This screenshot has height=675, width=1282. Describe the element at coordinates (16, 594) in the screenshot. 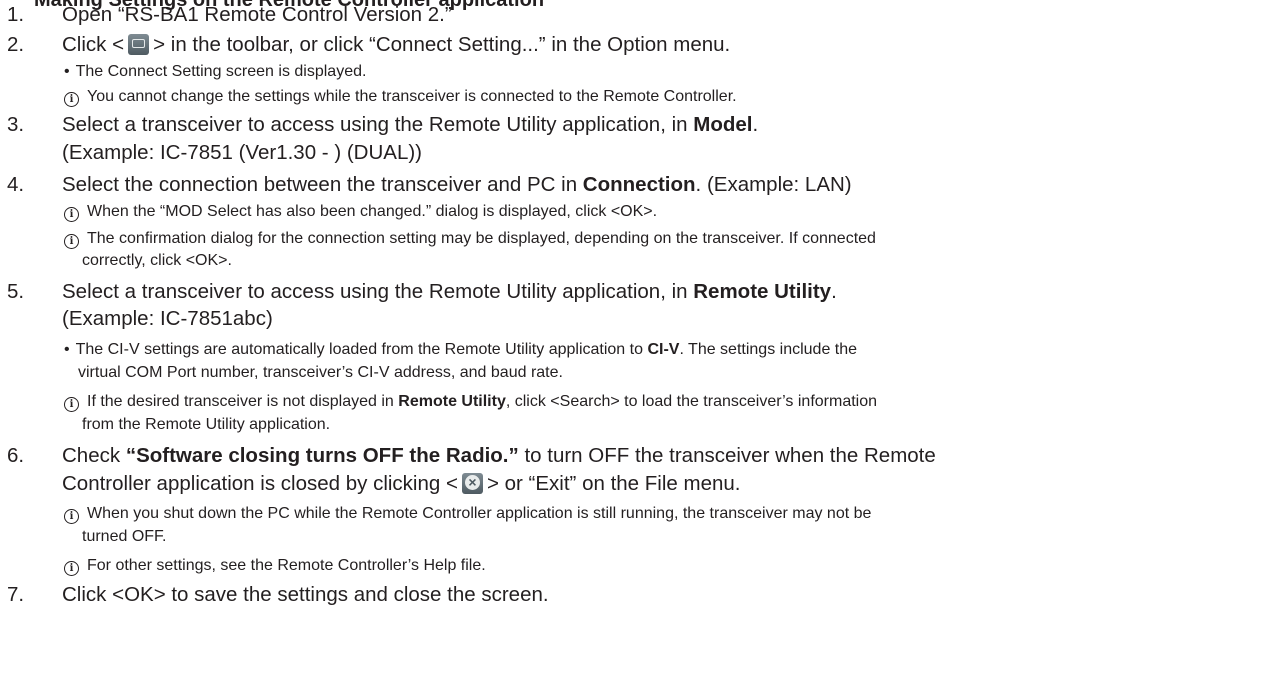

I see `step-number: 7.` at that location.